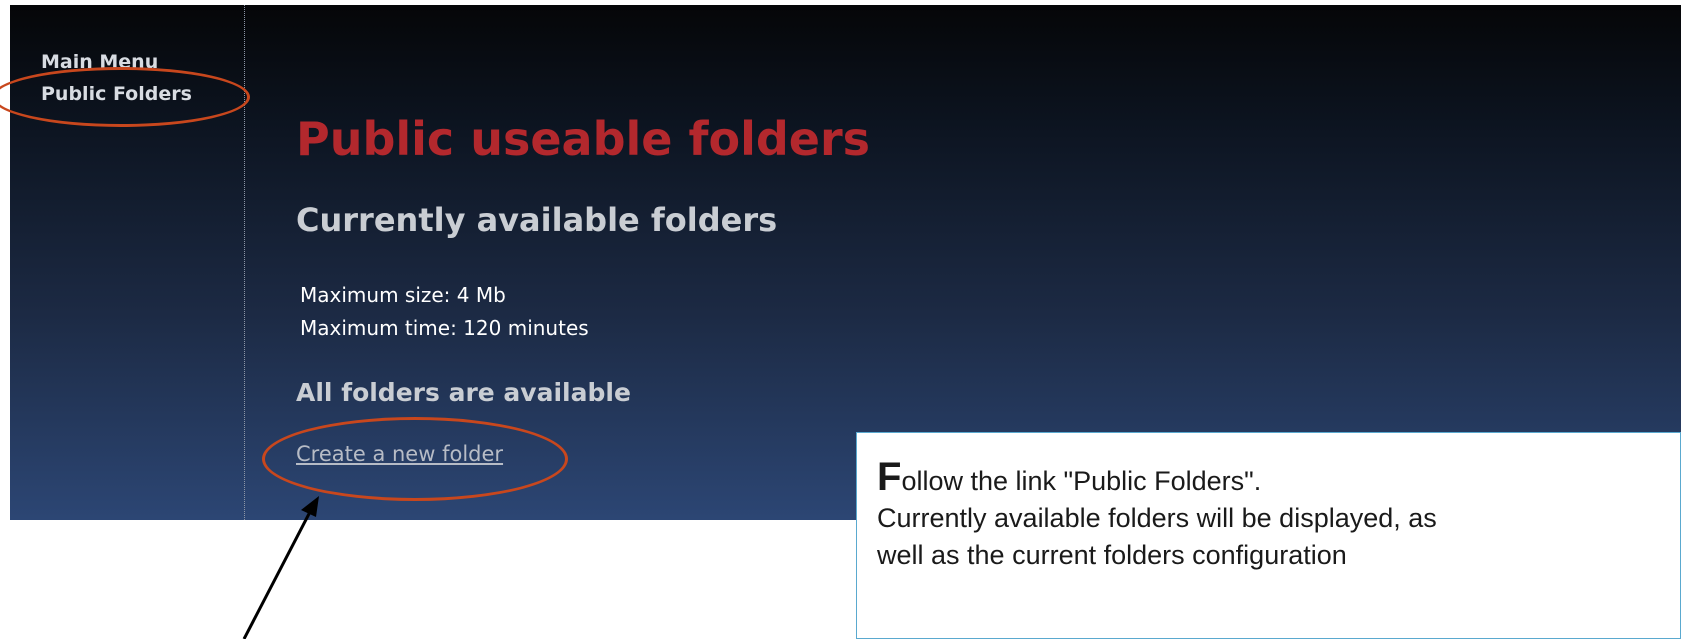 The width and height of the screenshot is (1681, 639). What do you see at coordinates (1081, 481) in the screenshot?
I see `callout-line-1-text: ollow the link "Public Folders".` at bounding box center [1081, 481].